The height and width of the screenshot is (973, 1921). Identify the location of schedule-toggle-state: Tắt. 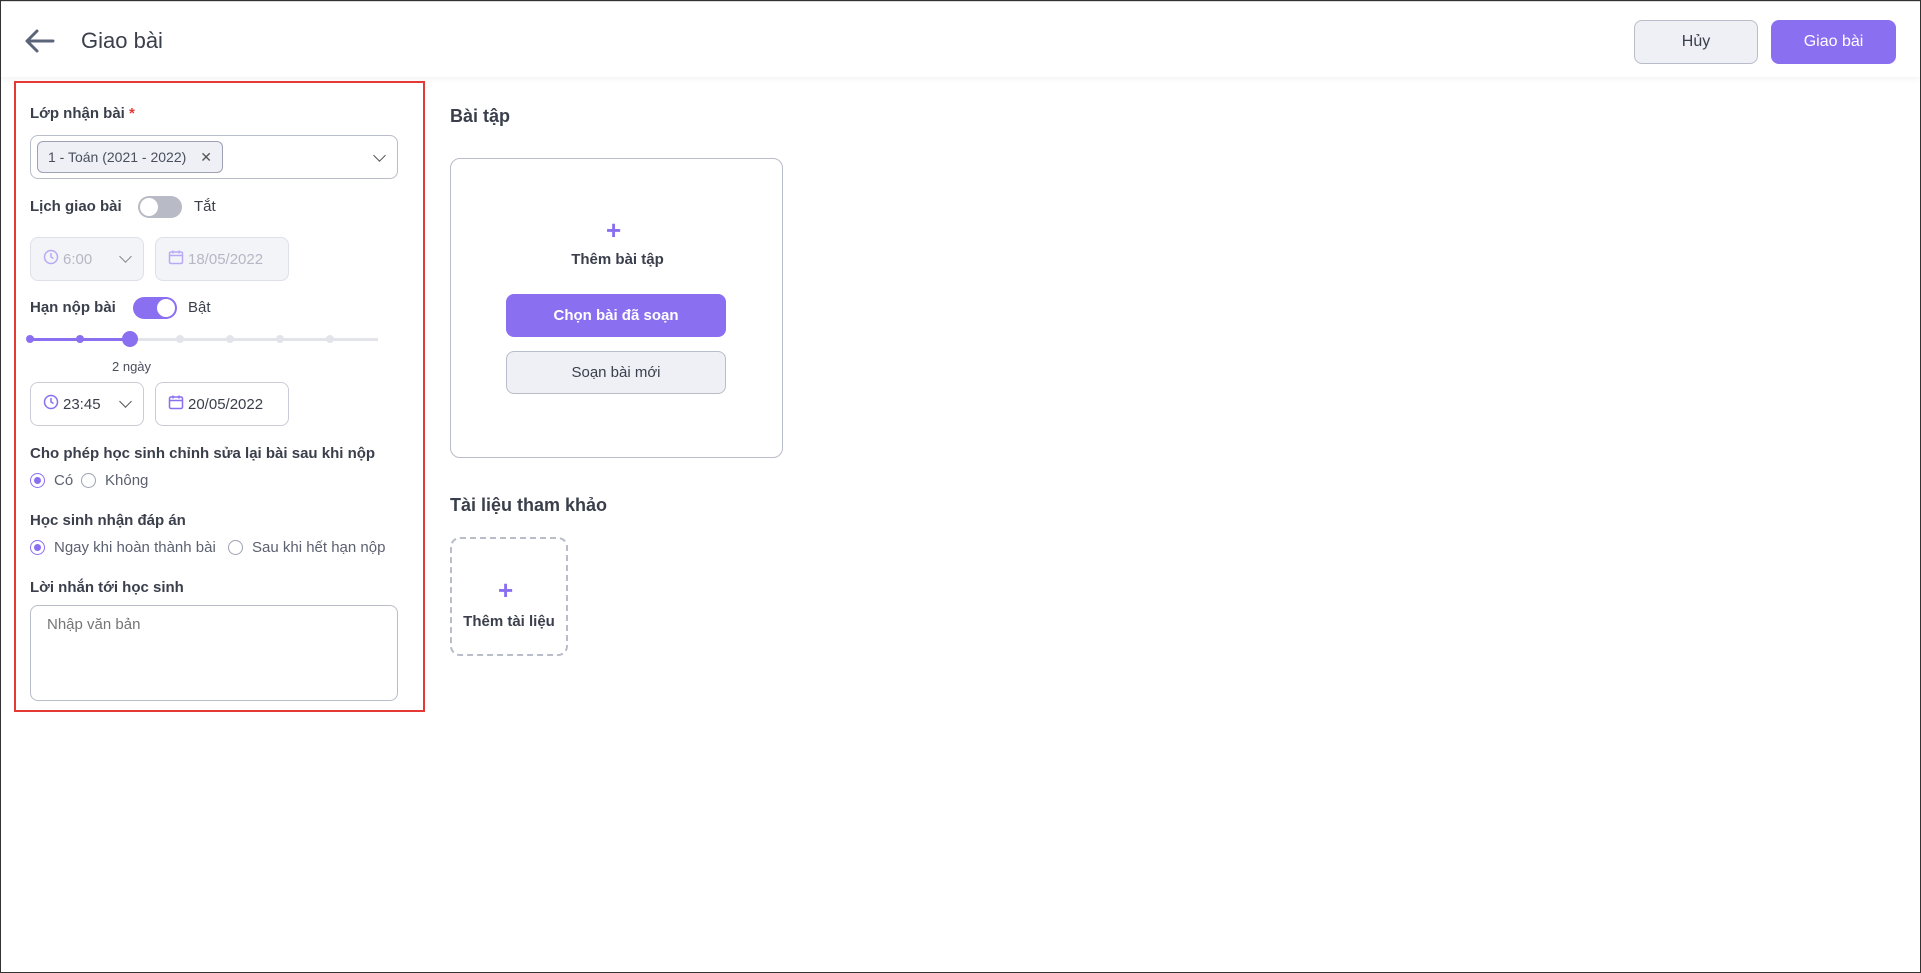
(205, 206).